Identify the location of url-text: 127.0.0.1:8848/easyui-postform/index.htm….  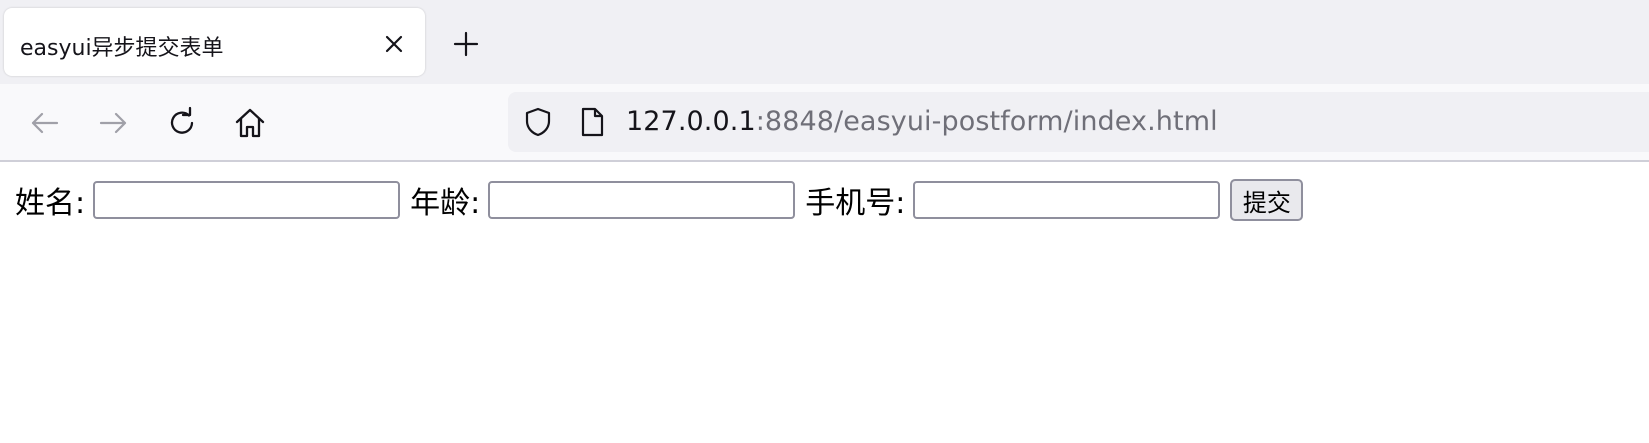
(922, 121).